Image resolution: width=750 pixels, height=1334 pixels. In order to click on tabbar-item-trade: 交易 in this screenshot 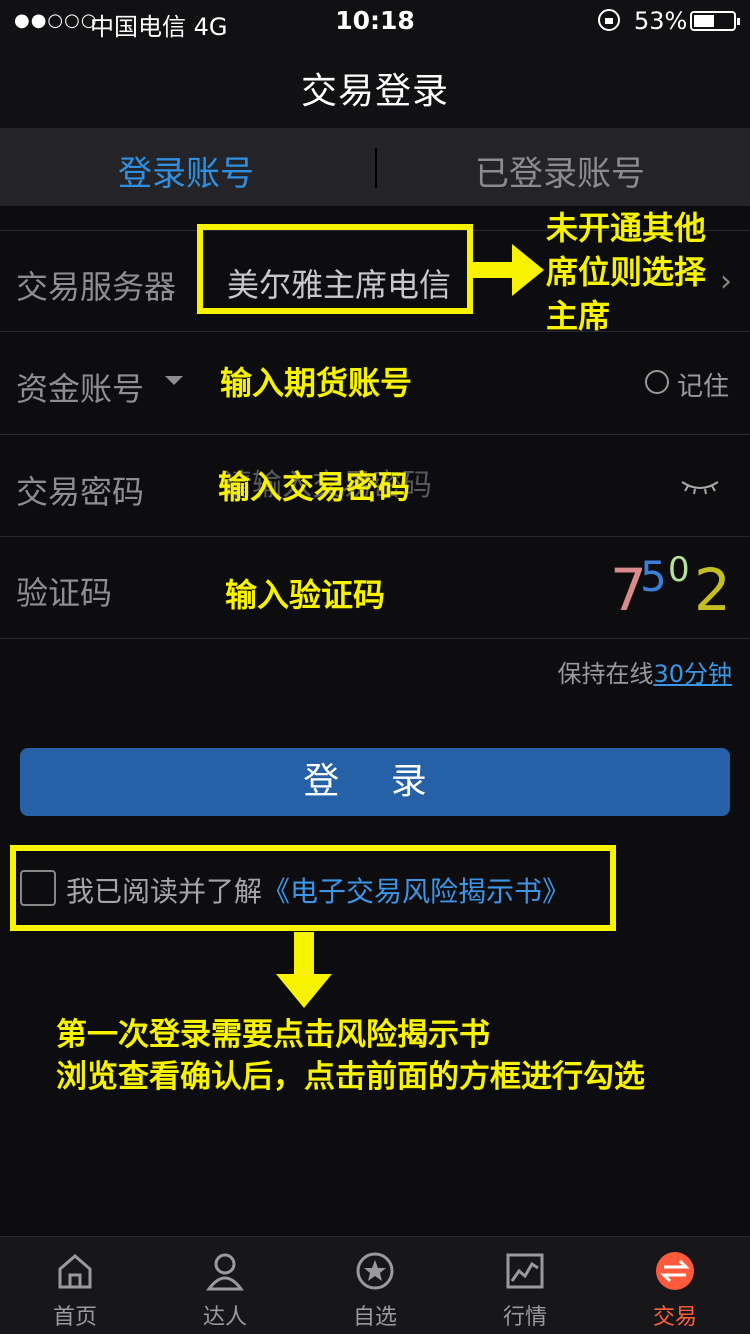, I will do `click(675, 1285)`.